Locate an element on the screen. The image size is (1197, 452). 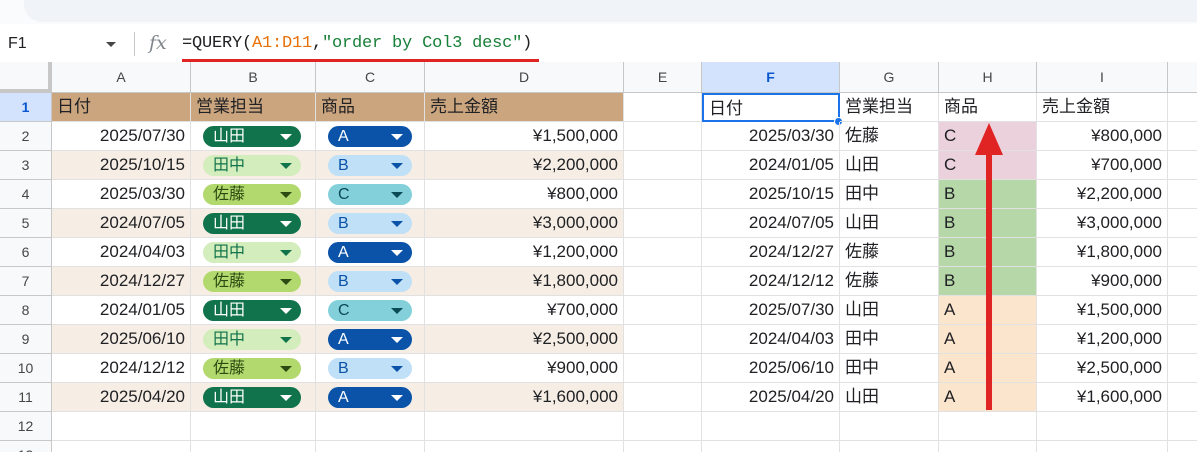
row-header: 10 is located at coordinates (26, 368).